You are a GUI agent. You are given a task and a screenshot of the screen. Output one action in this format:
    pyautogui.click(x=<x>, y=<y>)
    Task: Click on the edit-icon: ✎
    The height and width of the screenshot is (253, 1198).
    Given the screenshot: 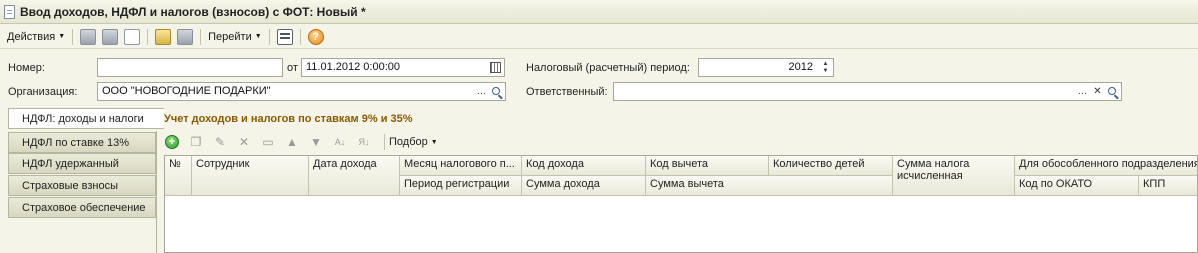 What is the action you would take?
    pyautogui.click(x=220, y=142)
    